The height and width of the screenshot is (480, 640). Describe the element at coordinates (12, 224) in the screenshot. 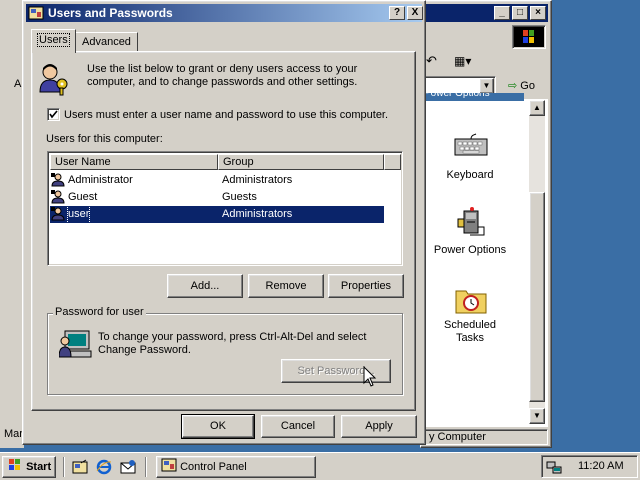

I see `background-window-left: A Mar` at that location.